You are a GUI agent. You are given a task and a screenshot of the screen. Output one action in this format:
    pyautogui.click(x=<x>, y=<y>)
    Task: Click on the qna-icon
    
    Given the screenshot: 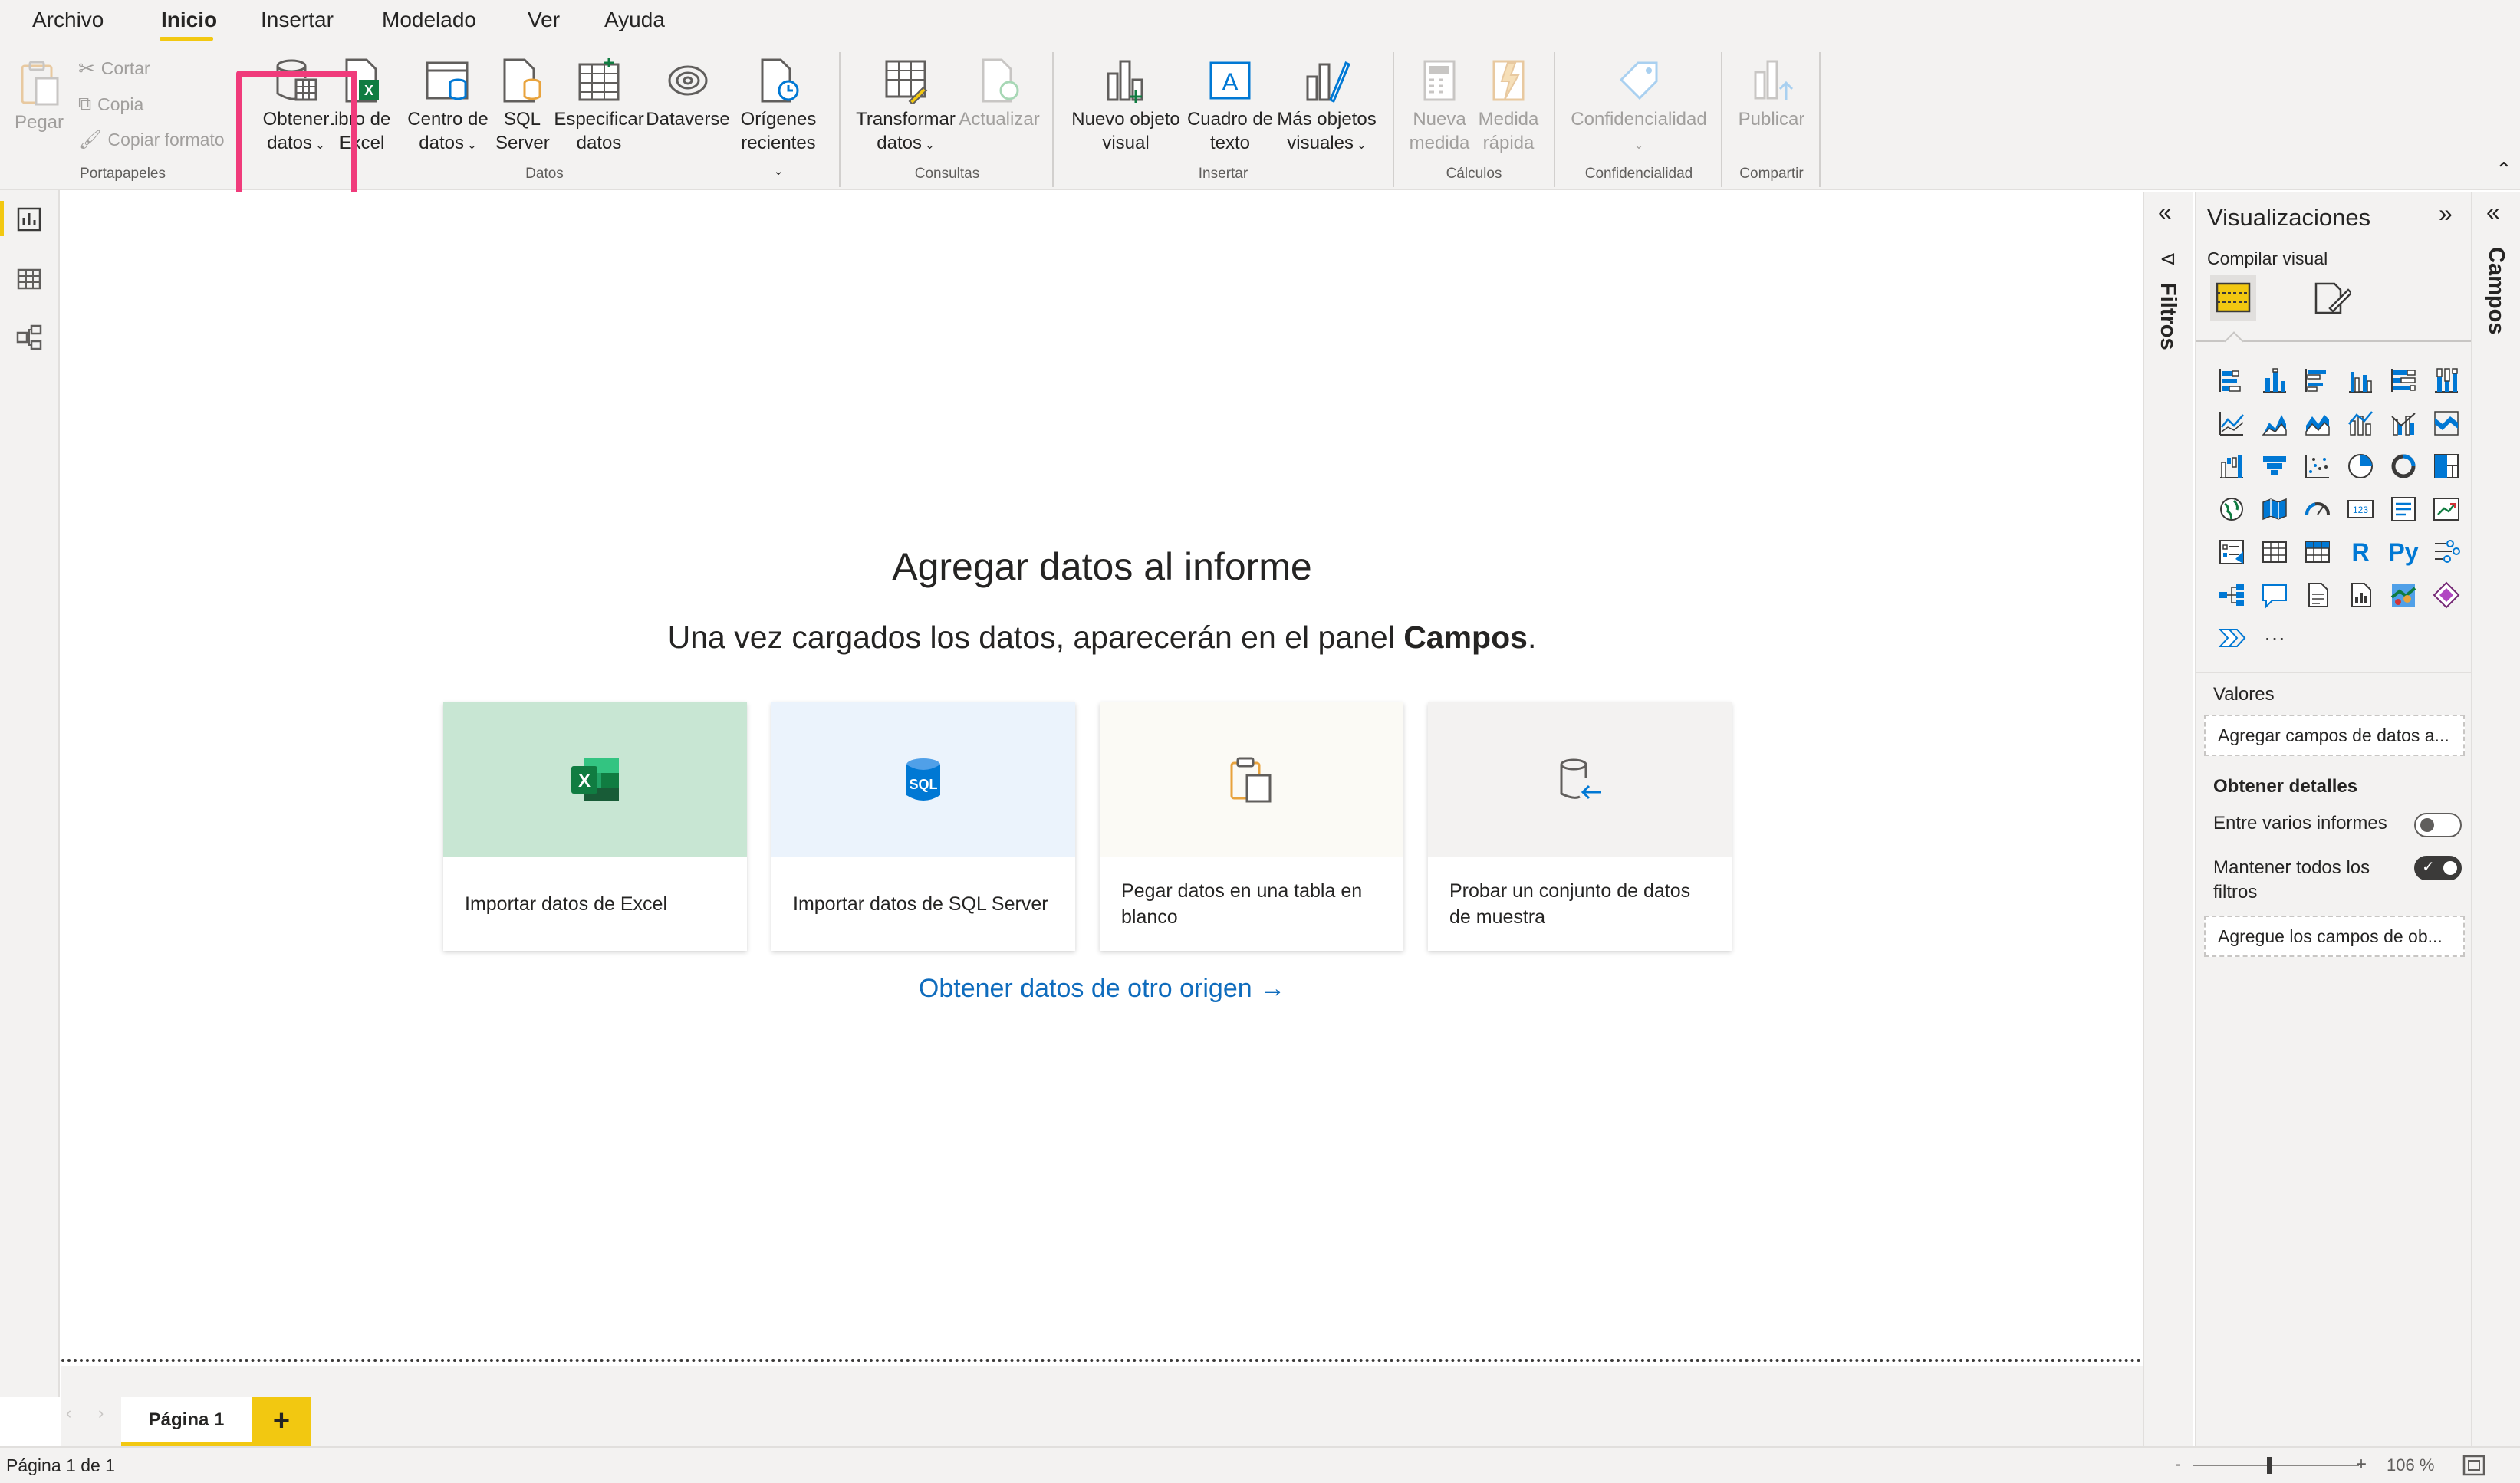 What is the action you would take?
    pyautogui.click(x=2274, y=595)
    